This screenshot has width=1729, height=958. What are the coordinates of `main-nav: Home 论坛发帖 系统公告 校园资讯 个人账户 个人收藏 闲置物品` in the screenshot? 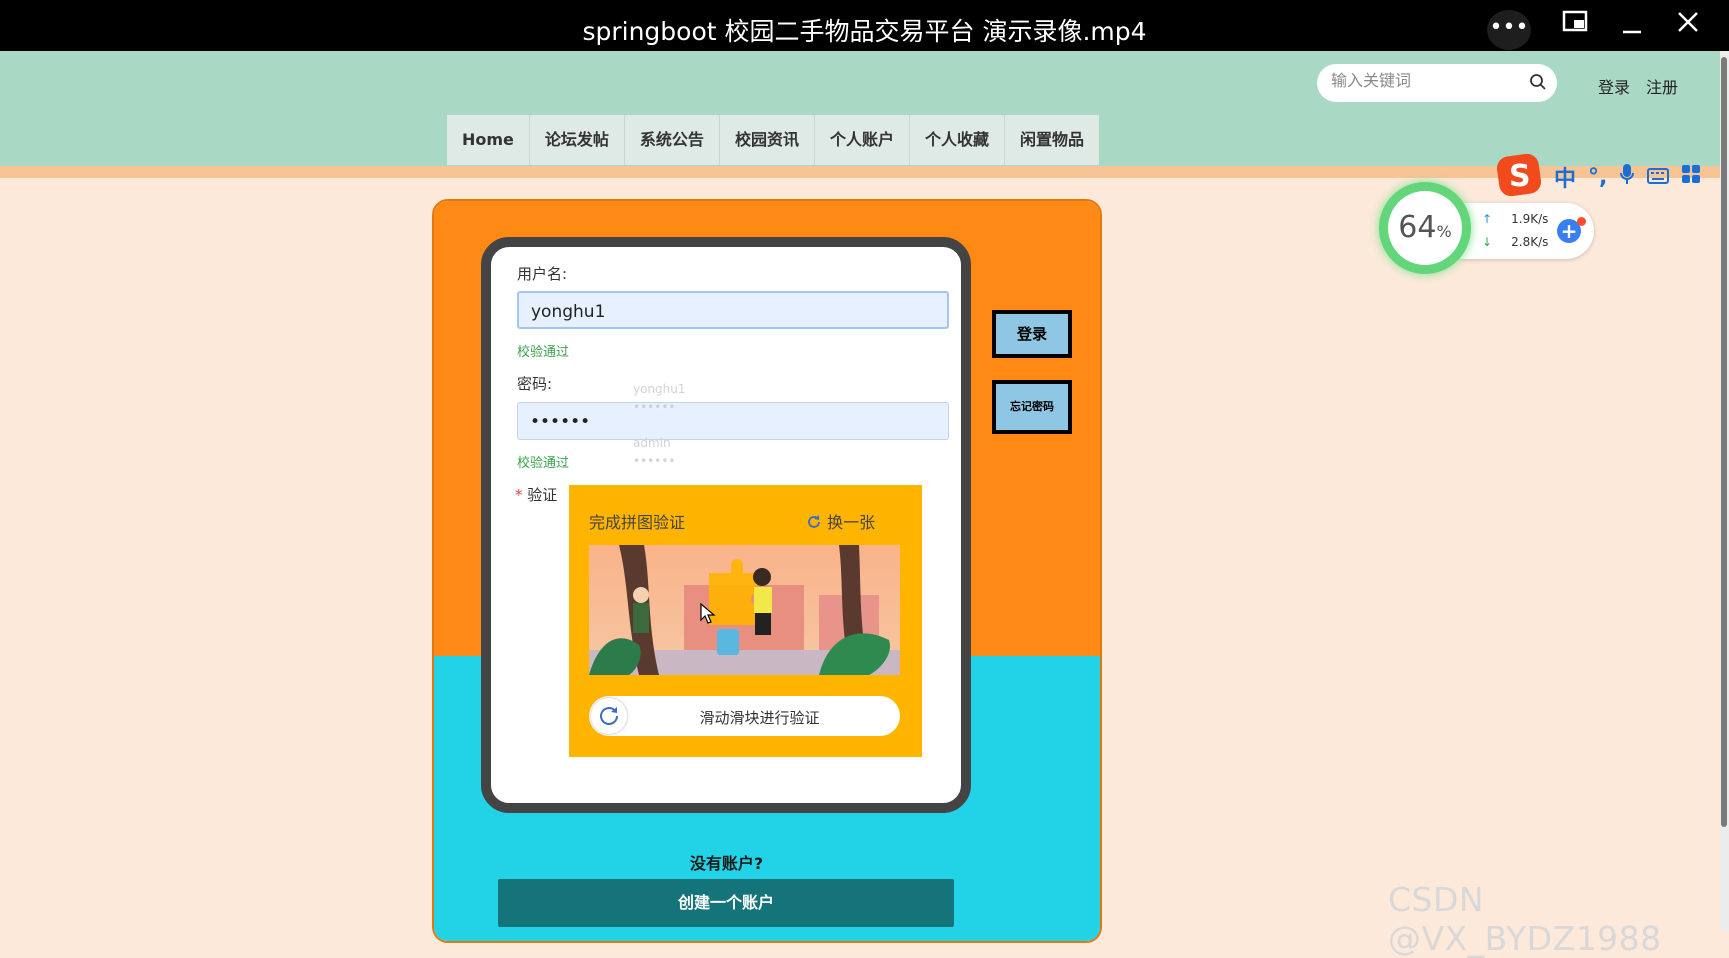 It's located at (773, 140).